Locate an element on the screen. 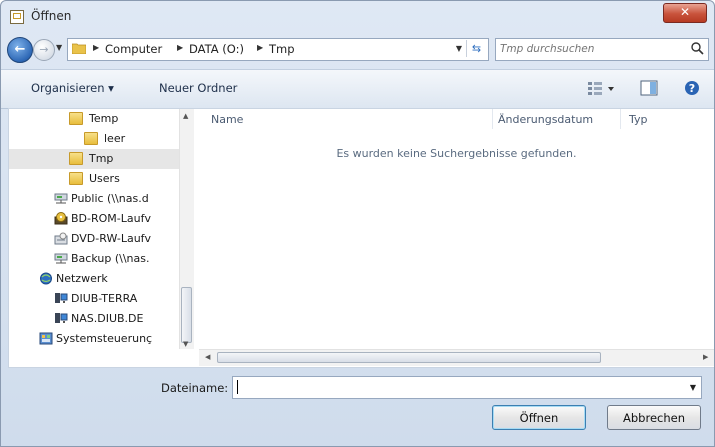  sidebar-item-diub-terra: DIUB-TERRA is located at coordinates (94, 299).